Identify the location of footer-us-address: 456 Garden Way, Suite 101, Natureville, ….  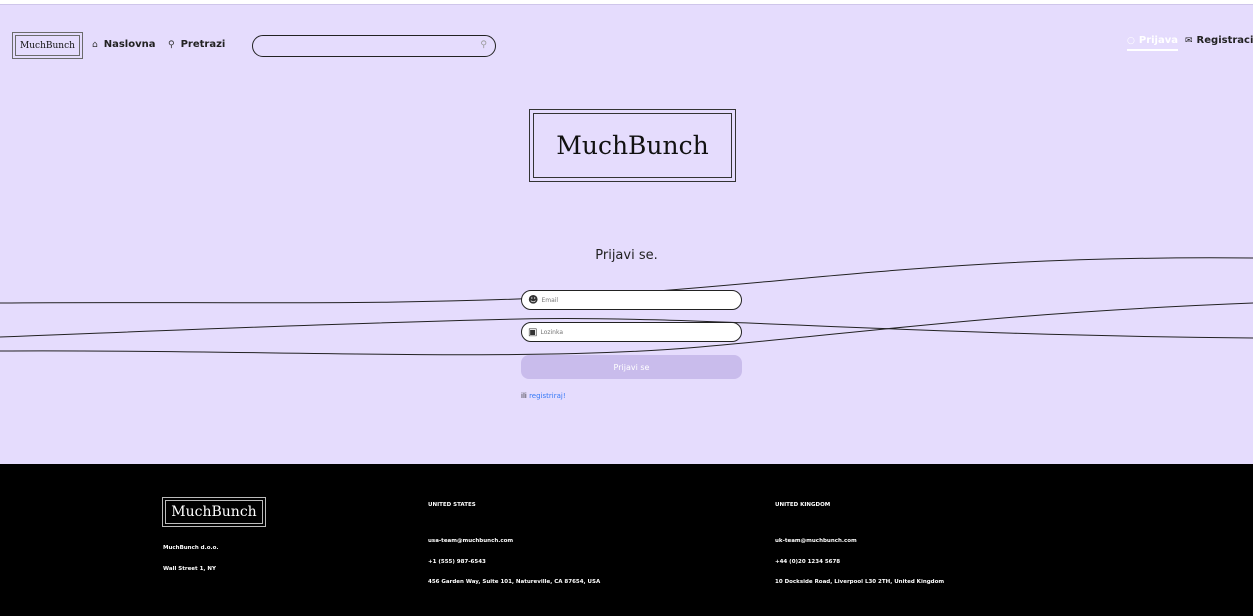
(514, 582).